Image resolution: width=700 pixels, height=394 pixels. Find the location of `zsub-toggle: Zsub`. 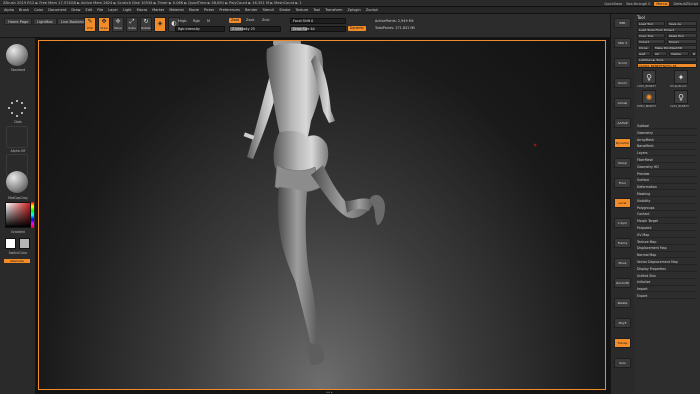

zsub-toggle: Zsub is located at coordinates (250, 20).